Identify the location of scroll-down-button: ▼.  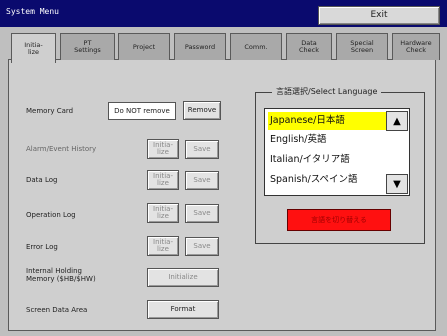
(397, 184).